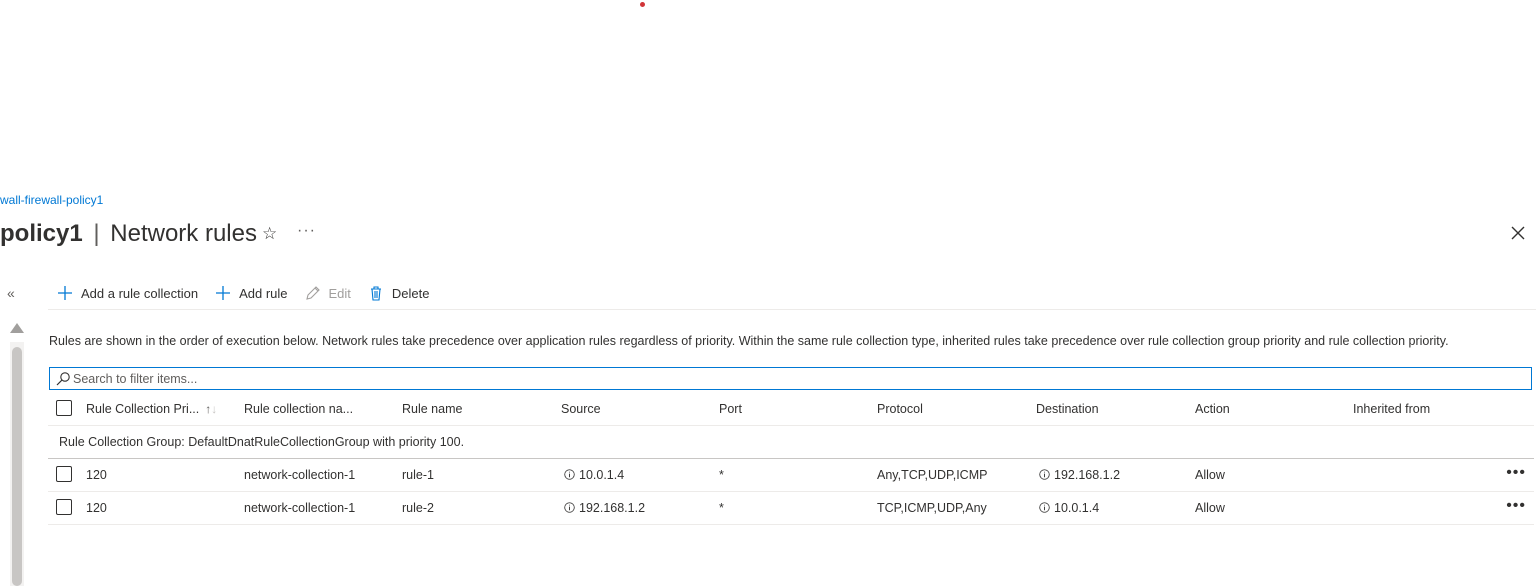 This screenshot has width=1536, height=586. I want to click on search-box, so click(790, 378).